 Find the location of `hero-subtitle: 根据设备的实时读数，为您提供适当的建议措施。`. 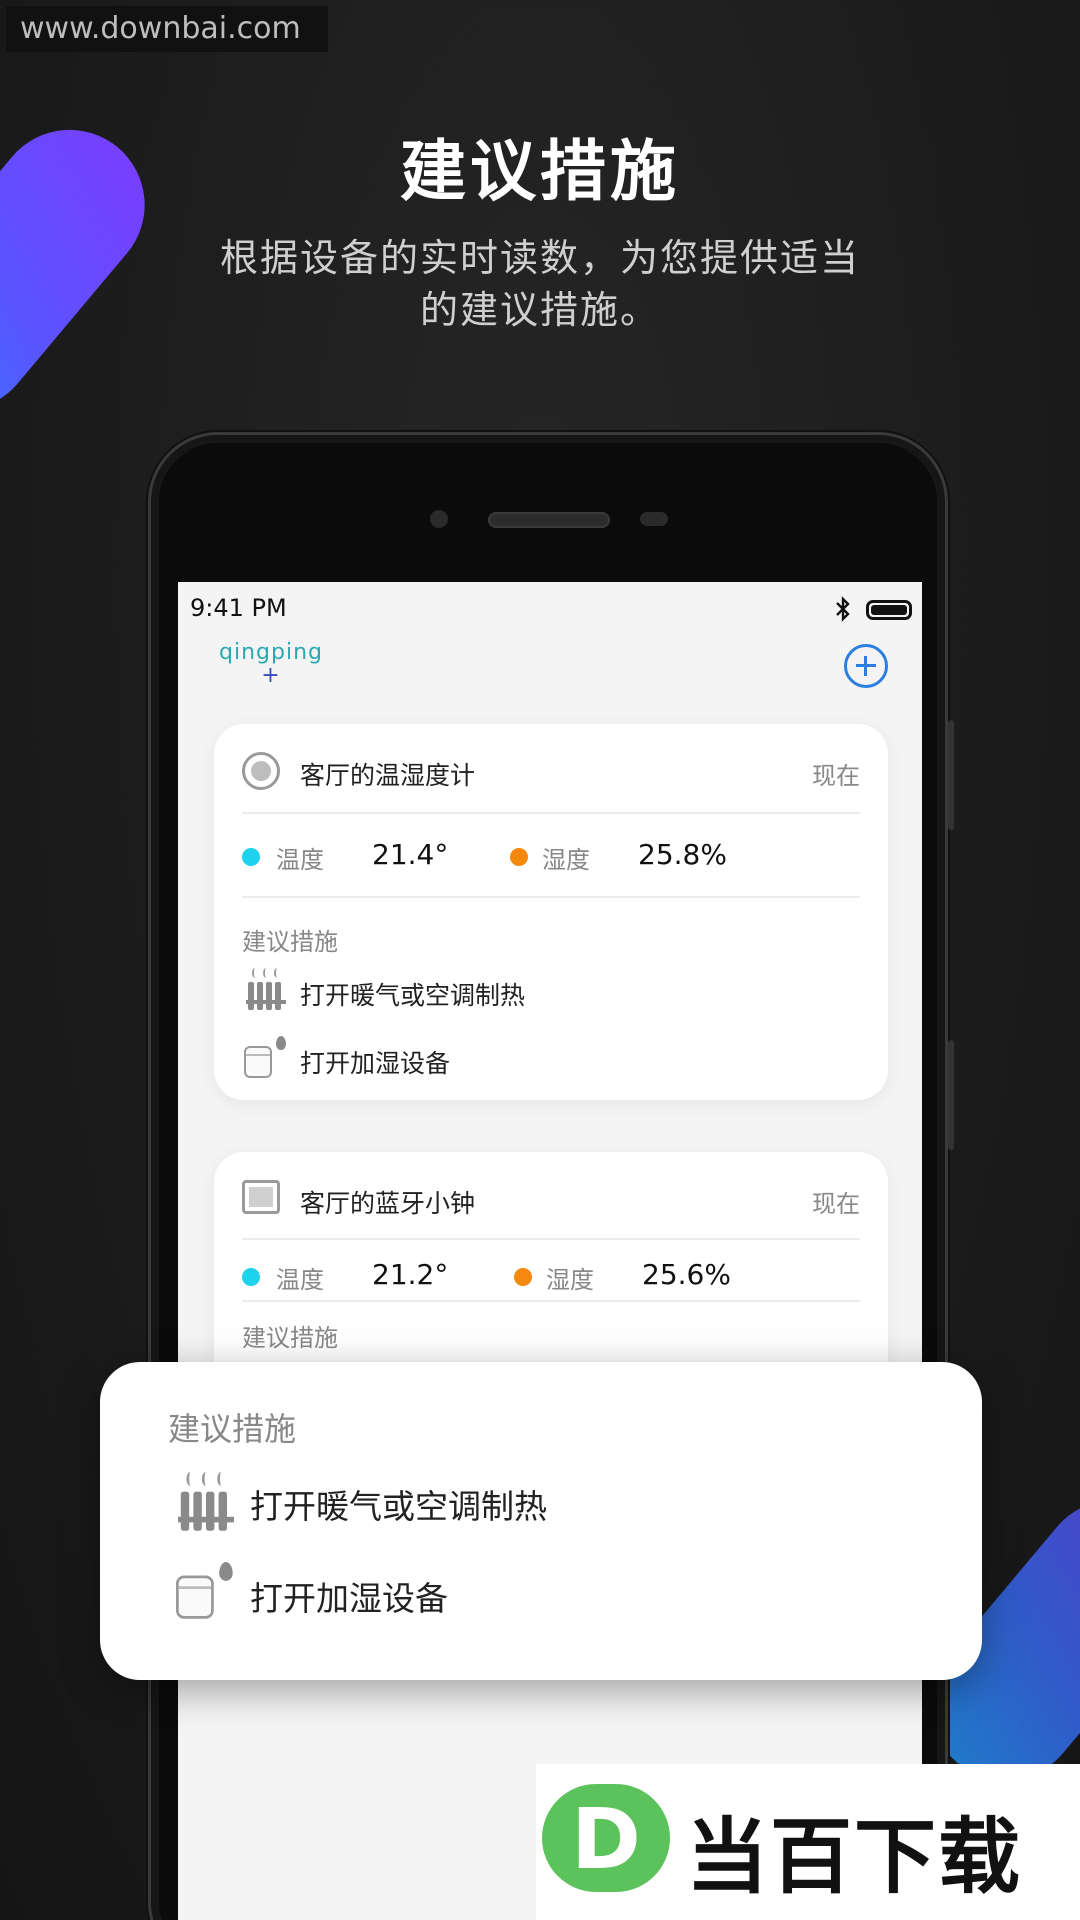

hero-subtitle: 根据设备的实时读数，为您提供适当的建议措施。 is located at coordinates (540, 284).